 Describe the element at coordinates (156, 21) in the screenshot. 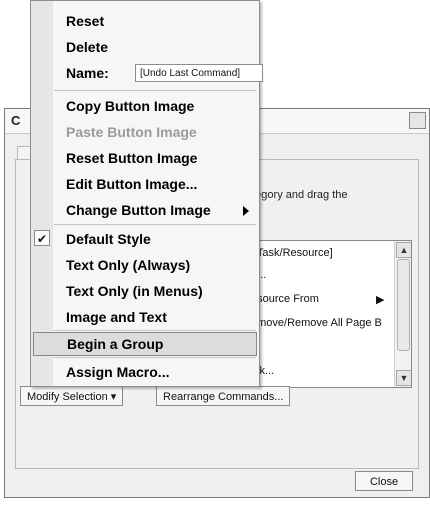

I see `menu-item-reset: Reset` at that location.